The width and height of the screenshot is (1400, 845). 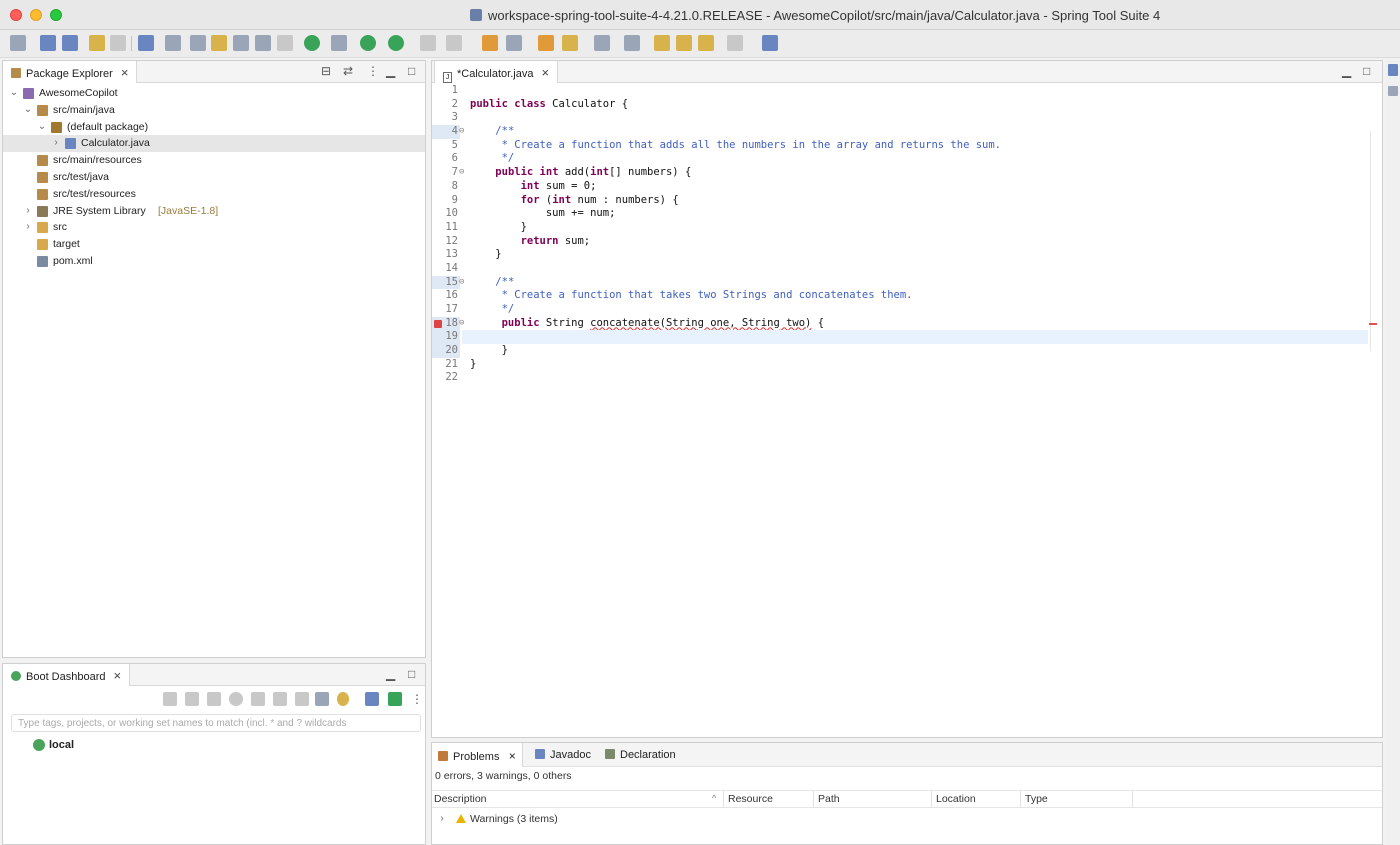 I want to click on maximize-view-icon: □, so click(x=411, y=71).